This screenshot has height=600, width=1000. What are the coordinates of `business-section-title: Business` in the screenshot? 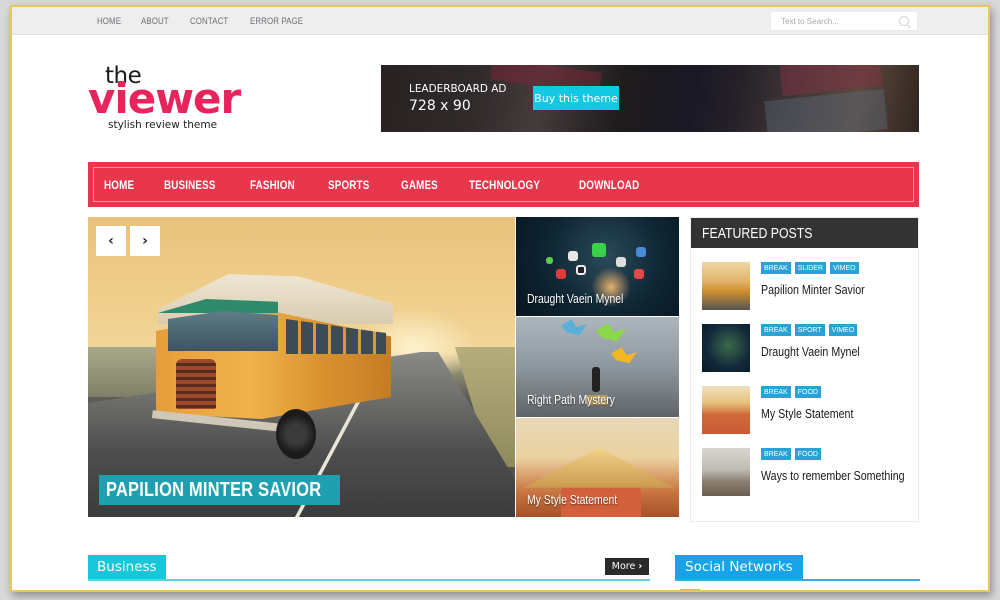 It's located at (127, 567).